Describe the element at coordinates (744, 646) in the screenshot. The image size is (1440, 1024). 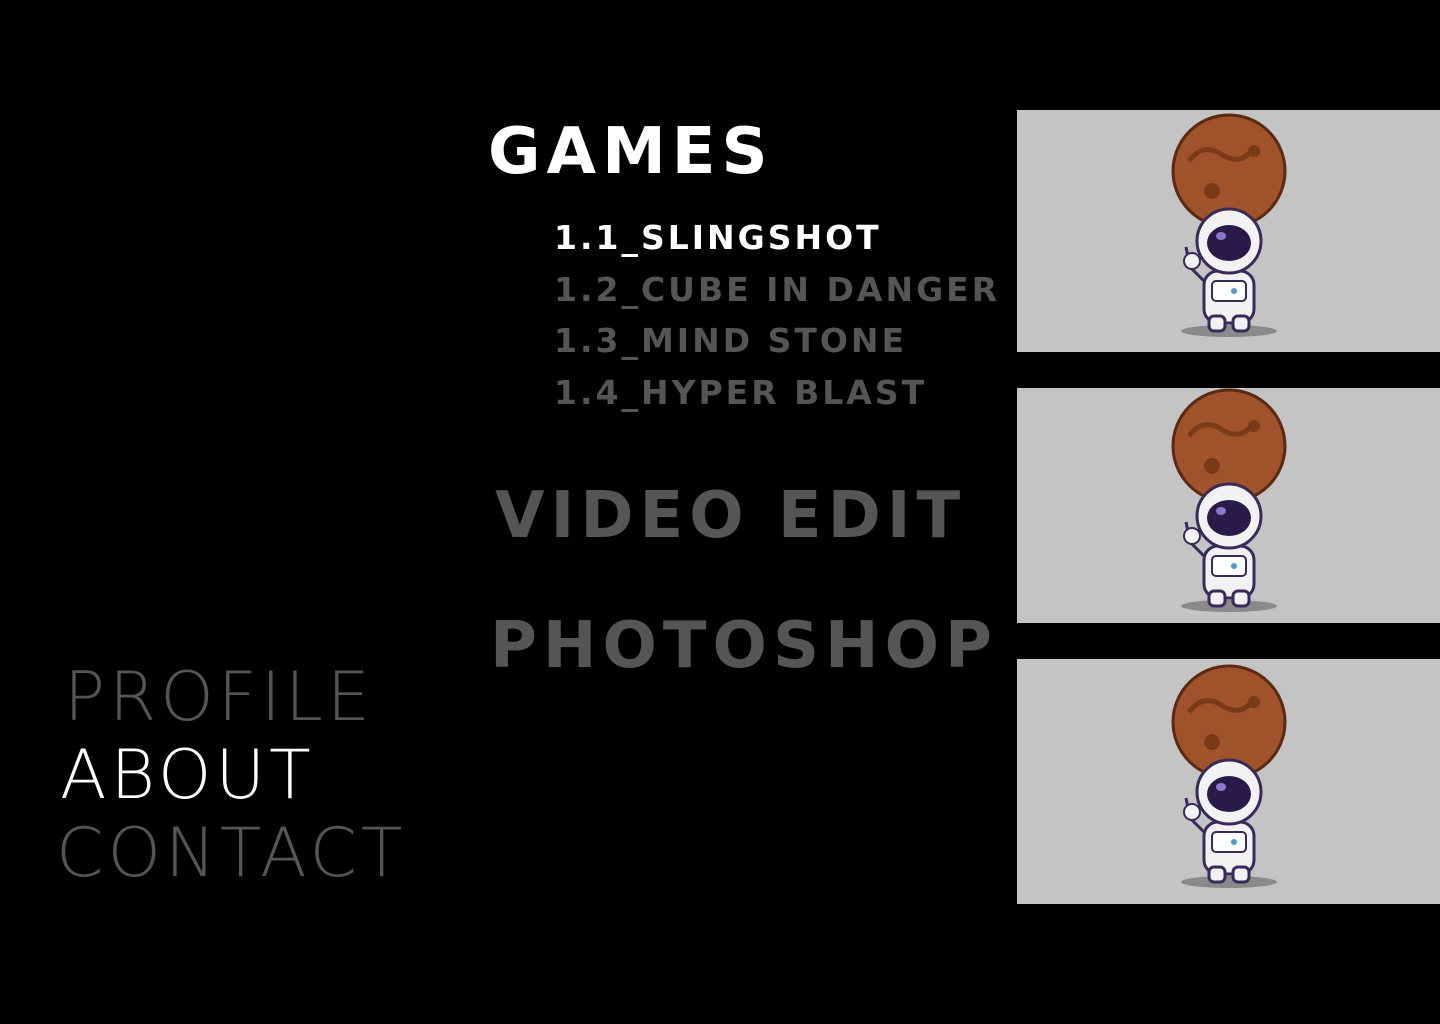
I see `category-photoshop: PHOTOSHOP` at that location.